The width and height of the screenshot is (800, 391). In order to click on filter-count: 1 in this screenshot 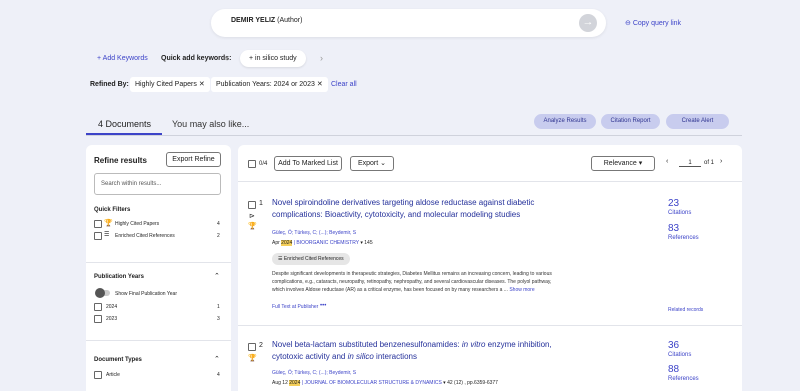, I will do `click(218, 307)`.